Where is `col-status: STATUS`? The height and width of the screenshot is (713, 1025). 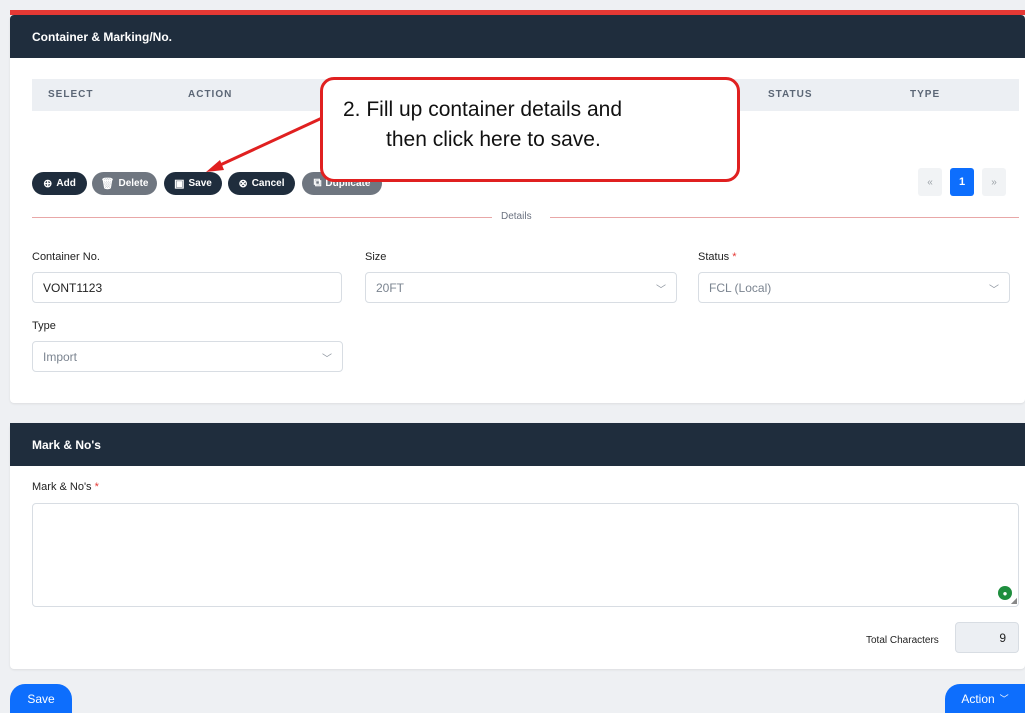
col-status: STATUS is located at coordinates (790, 94).